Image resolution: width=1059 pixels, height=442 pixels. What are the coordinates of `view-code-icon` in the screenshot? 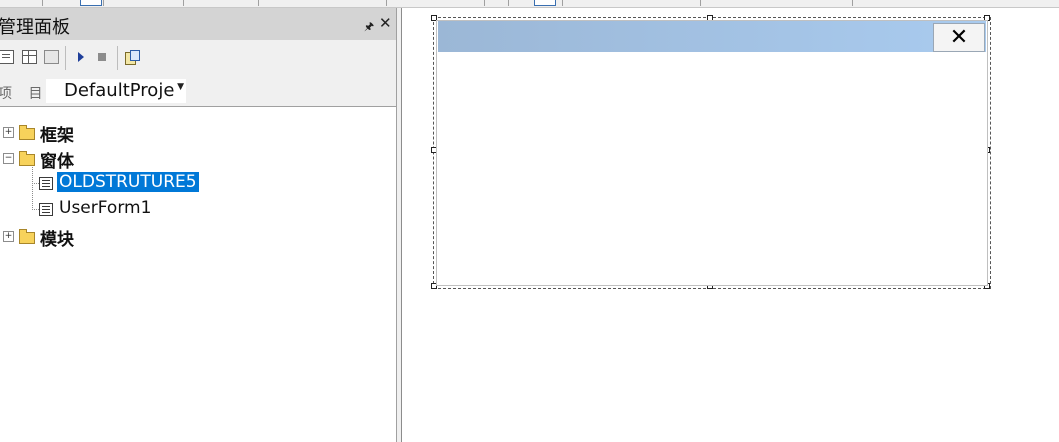 It's located at (7, 57).